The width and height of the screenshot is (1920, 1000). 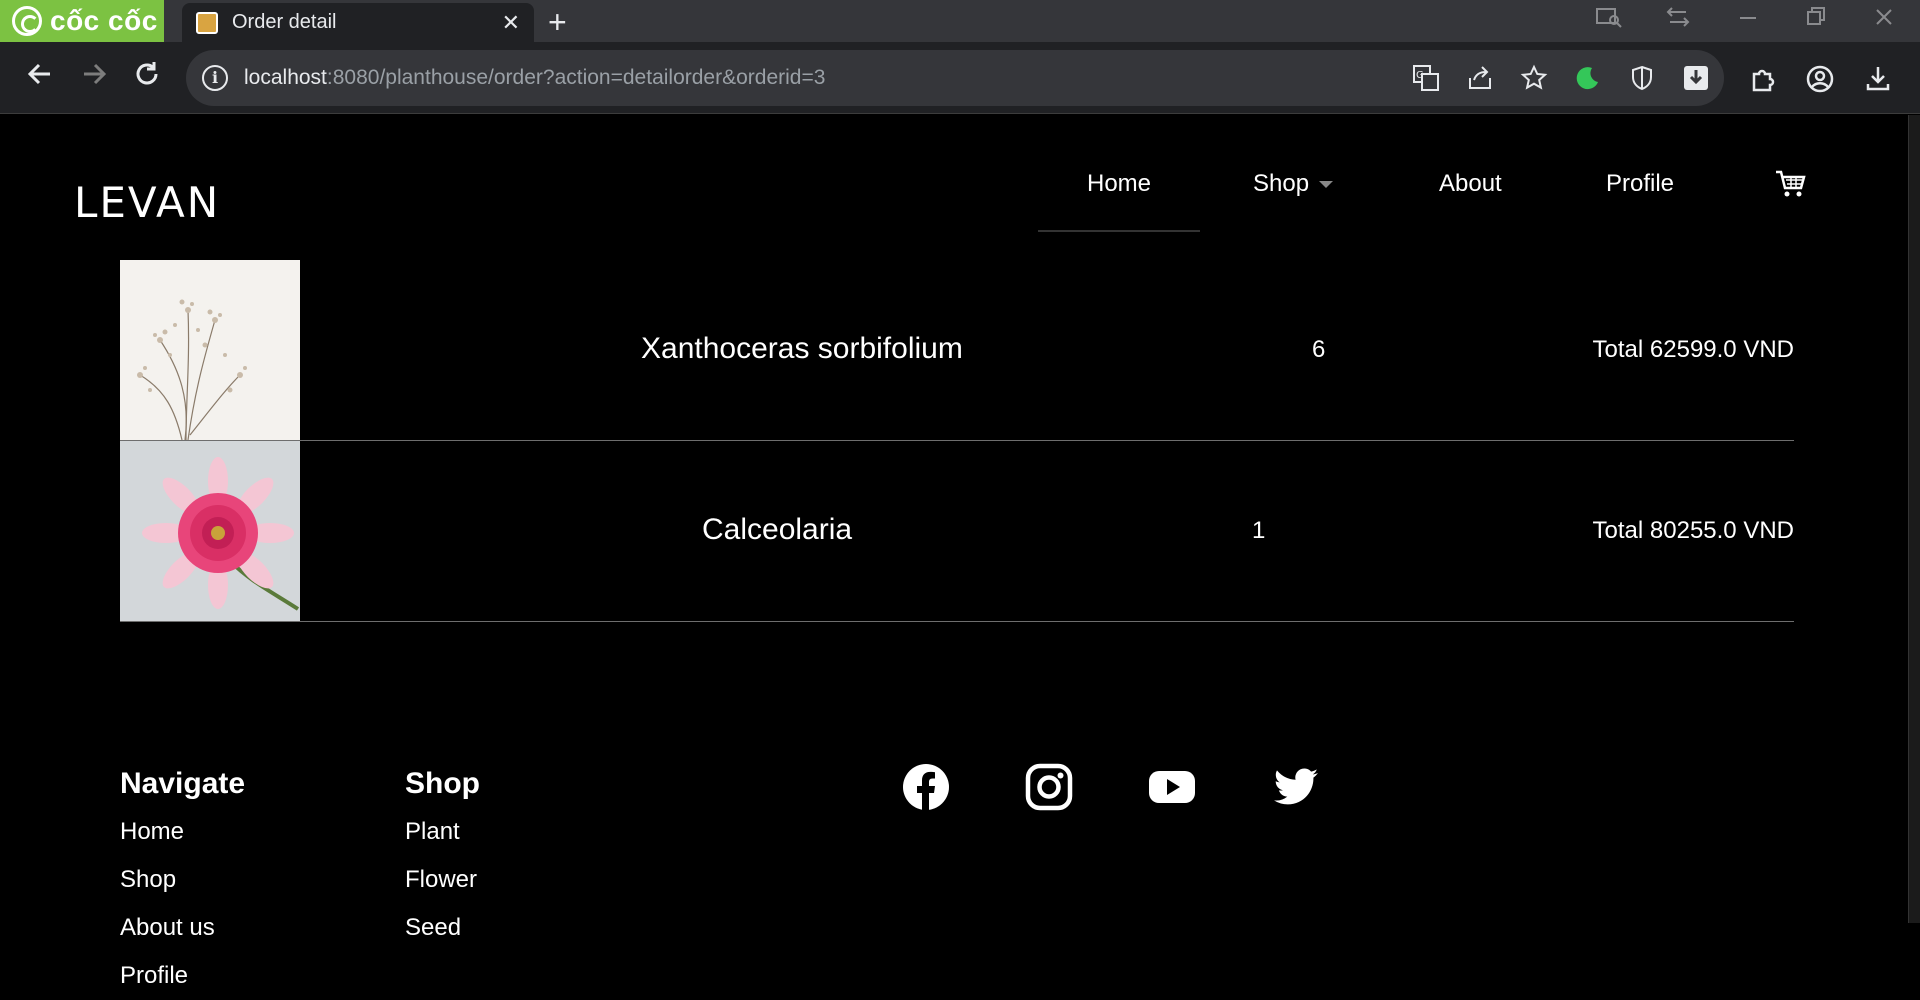 What do you see at coordinates (1049, 787) in the screenshot?
I see `instagram-icon` at bounding box center [1049, 787].